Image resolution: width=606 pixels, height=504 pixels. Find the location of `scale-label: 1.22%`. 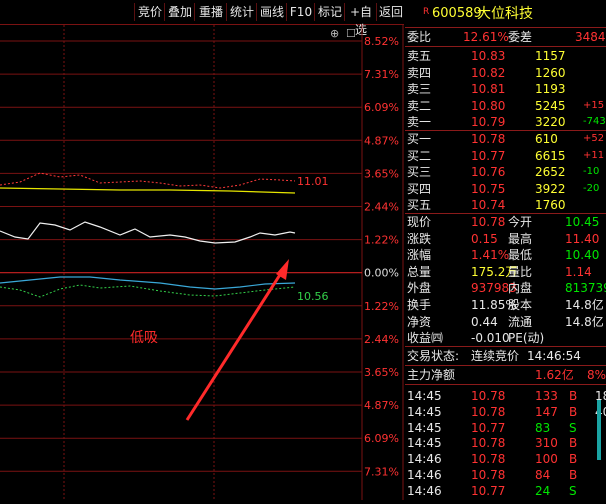

scale-label: 1.22% is located at coordinates (381, 306).